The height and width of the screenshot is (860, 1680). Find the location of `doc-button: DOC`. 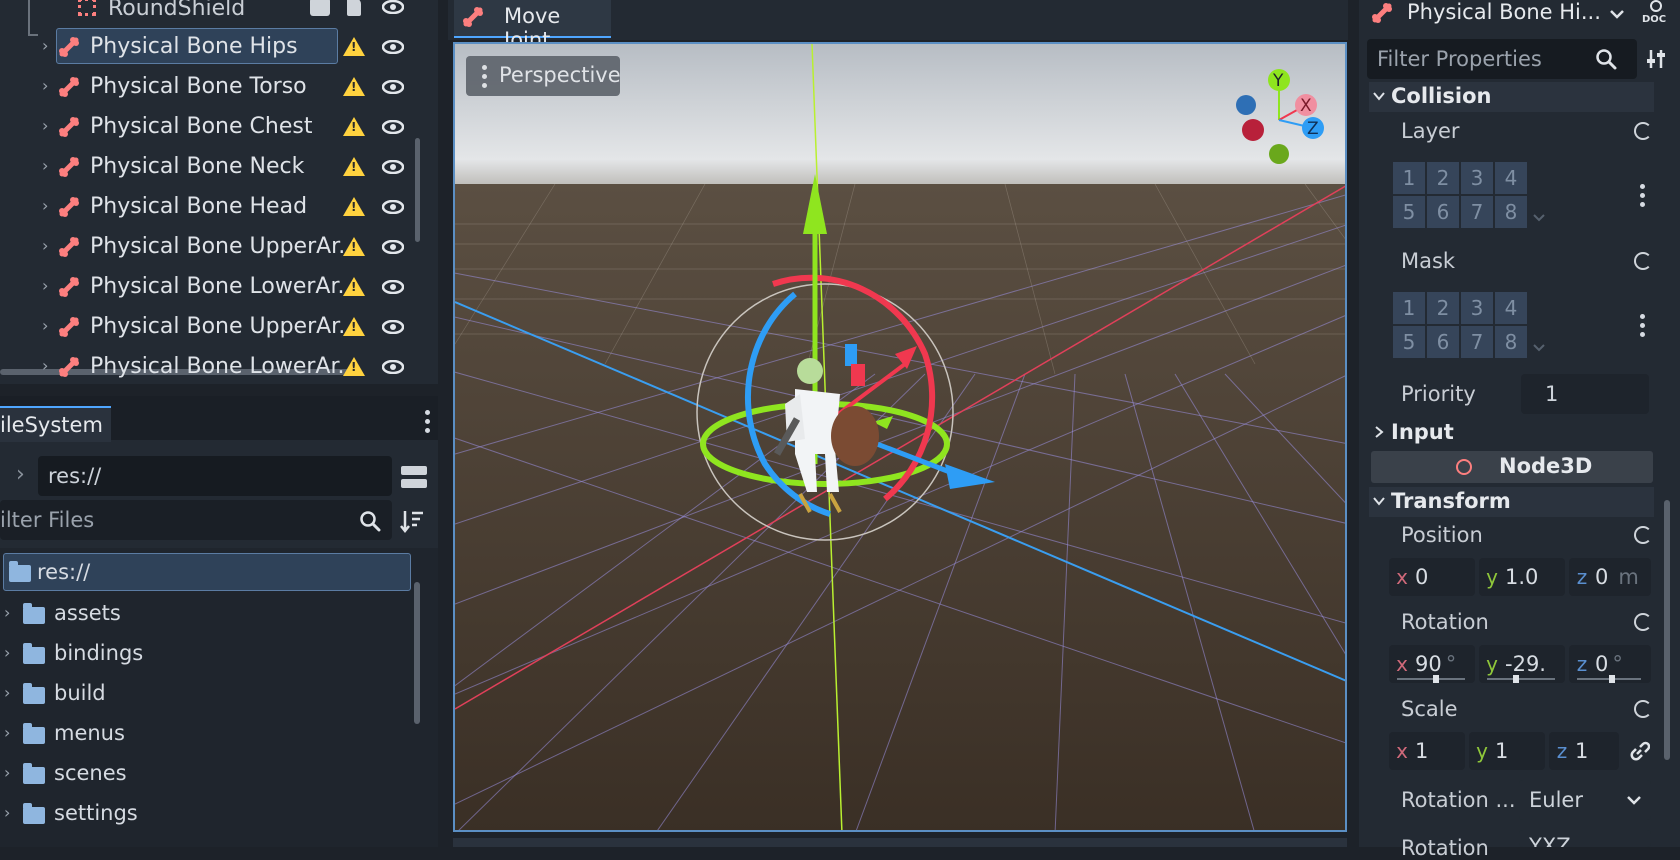

doc-button: DOC is located at coordinates (1656, 15).